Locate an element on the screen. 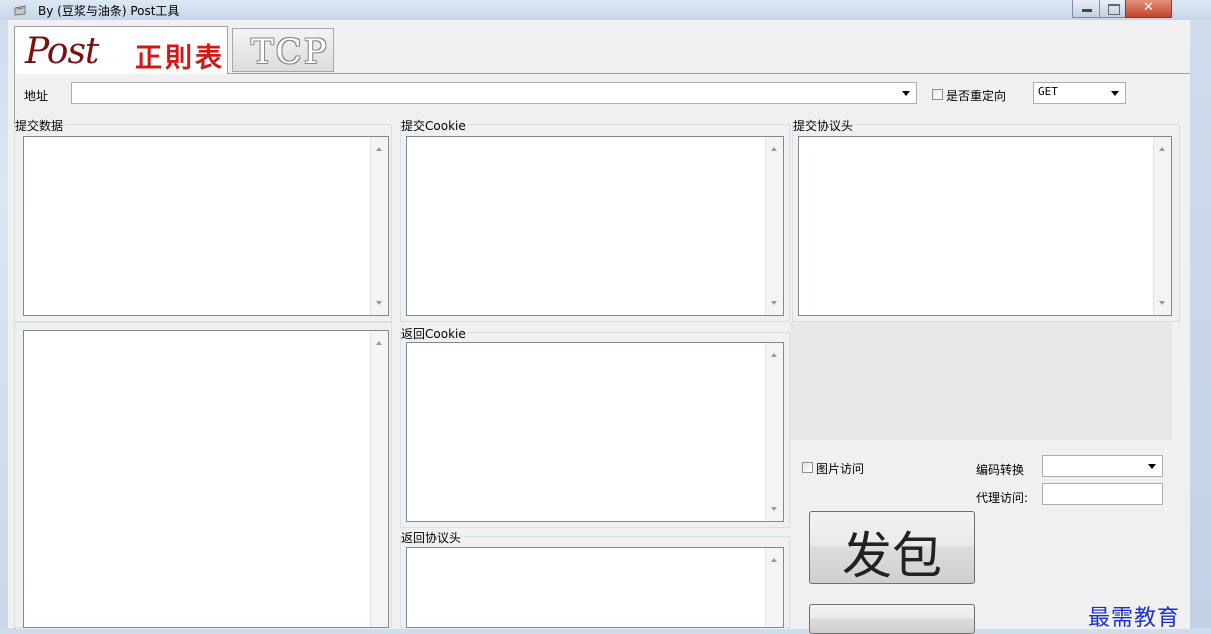 Image resolution: width=1211 pixels, height=634 pixels. redirect-label: 是否重定向 is located at coordinates (976, 96).